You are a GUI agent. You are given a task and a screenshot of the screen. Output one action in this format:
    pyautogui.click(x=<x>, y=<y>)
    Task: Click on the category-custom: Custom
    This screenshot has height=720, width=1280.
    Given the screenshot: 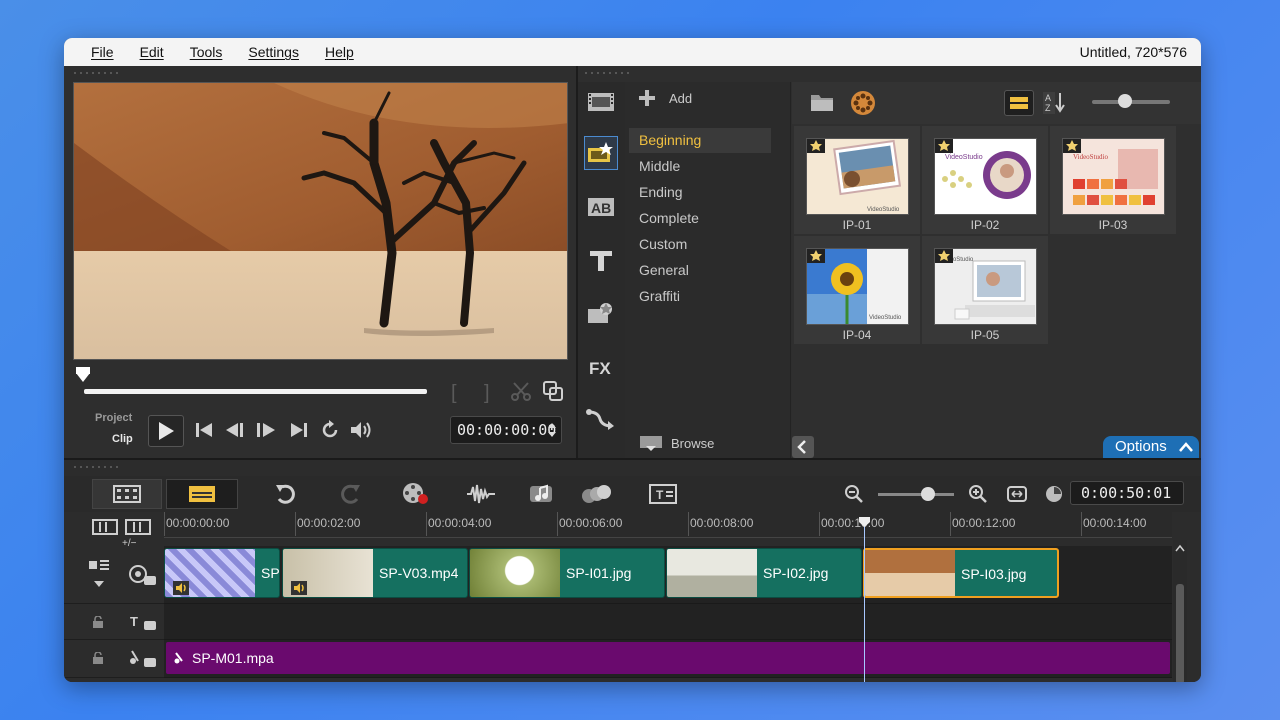 What is the action you would take?
    pyautogui.click(x=700, y=244)
    